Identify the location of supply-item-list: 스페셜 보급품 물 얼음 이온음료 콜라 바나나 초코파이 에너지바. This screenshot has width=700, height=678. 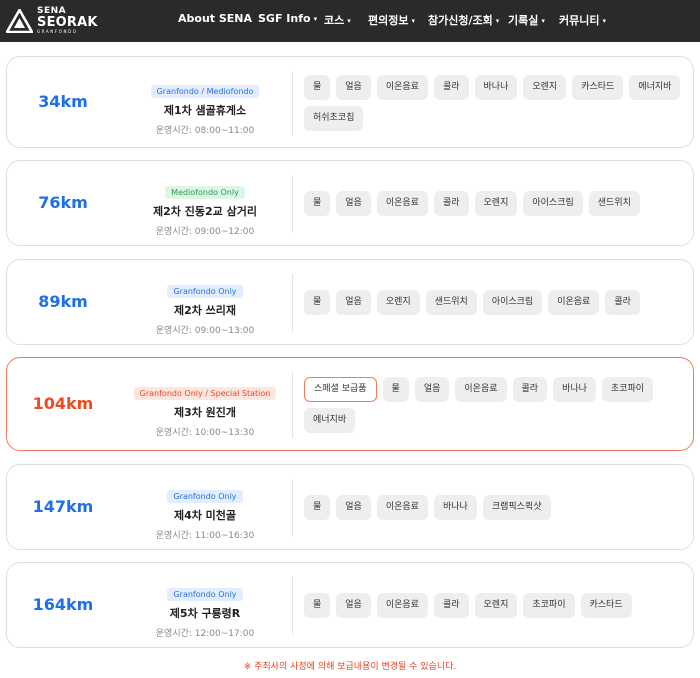
(496, 405).